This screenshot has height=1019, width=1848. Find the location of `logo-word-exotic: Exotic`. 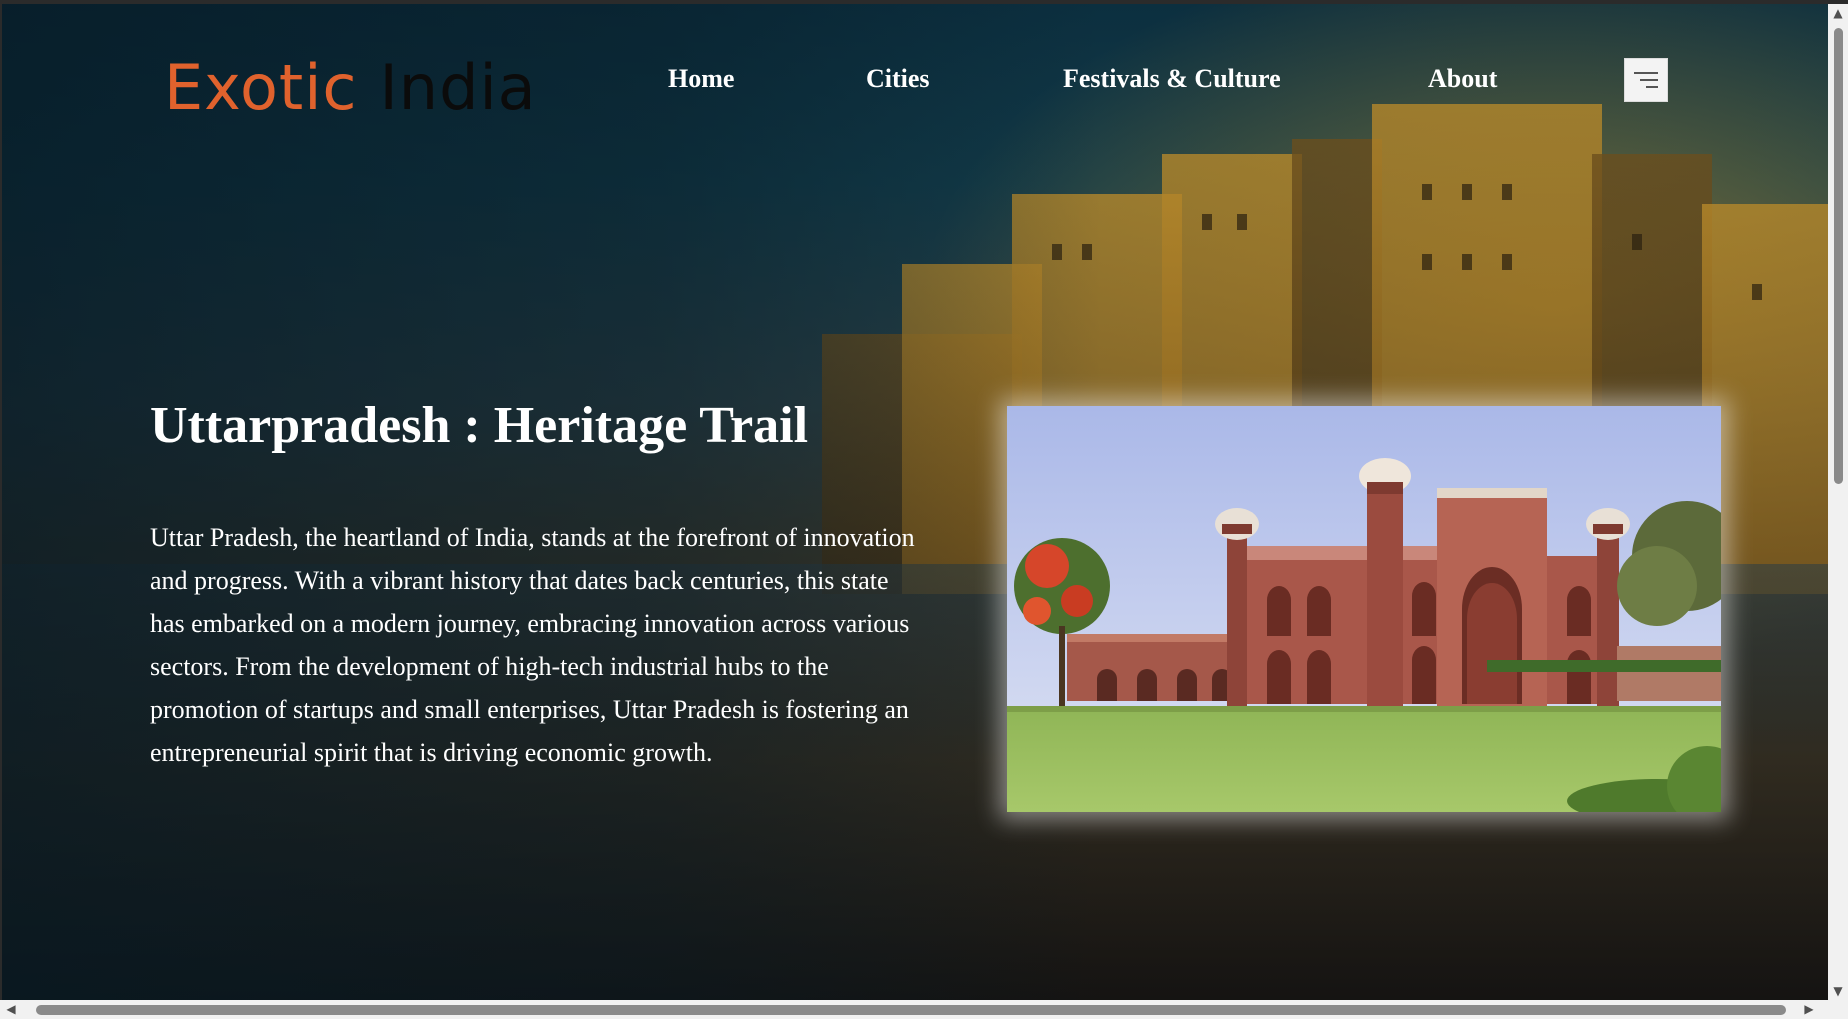

logo-word-exotic: Exotic is located at coordinates (261, 87).